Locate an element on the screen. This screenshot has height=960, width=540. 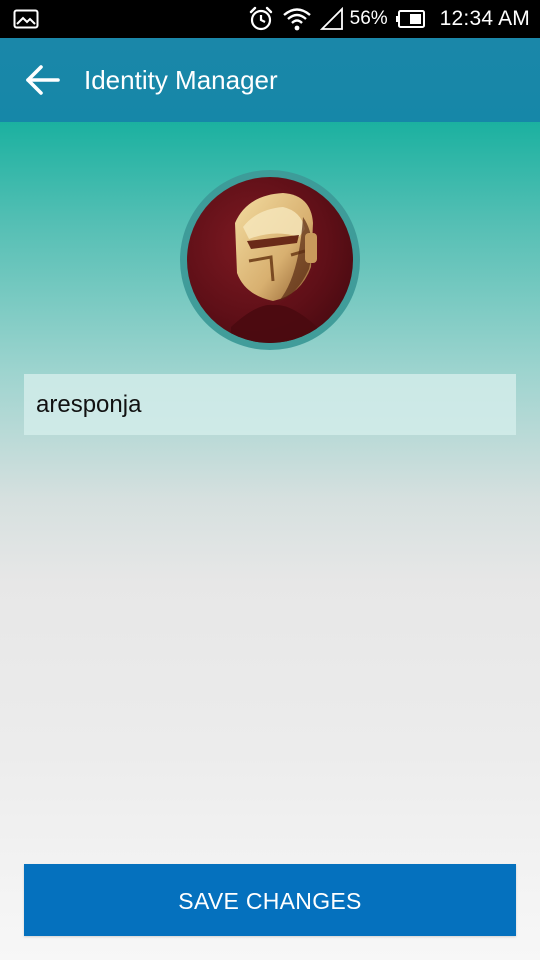
status-bar: 56% 12:34 AM is located at coordinates (270, 19).